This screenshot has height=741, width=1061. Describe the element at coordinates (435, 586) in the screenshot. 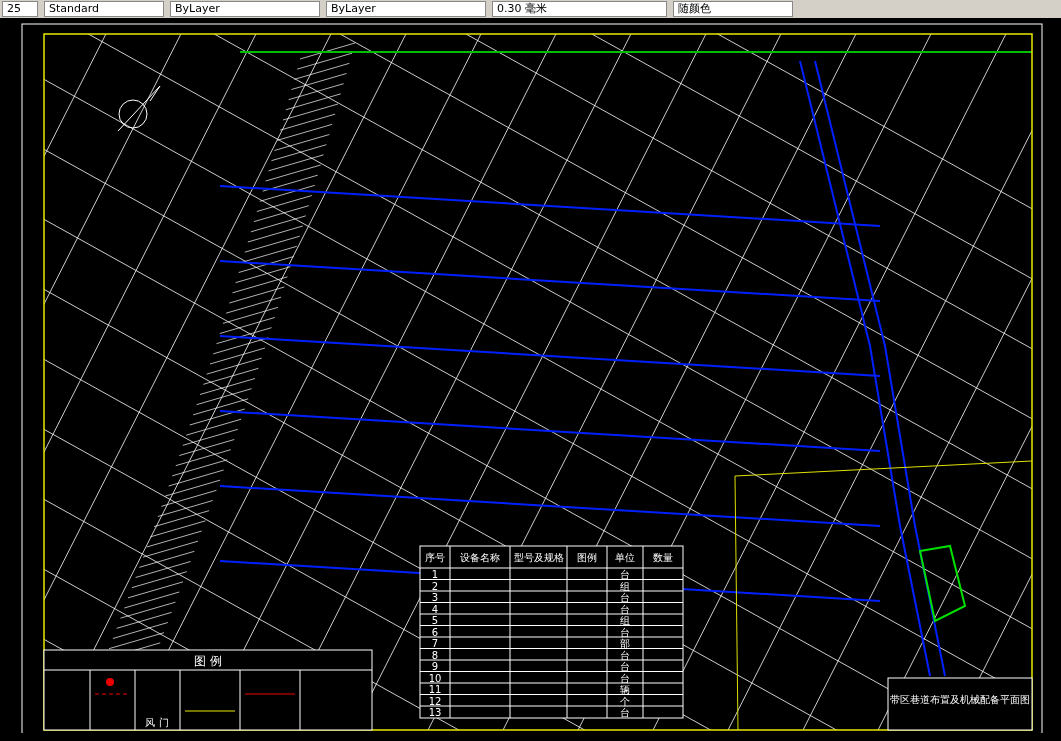

I see `table-cell: 2` at that location.